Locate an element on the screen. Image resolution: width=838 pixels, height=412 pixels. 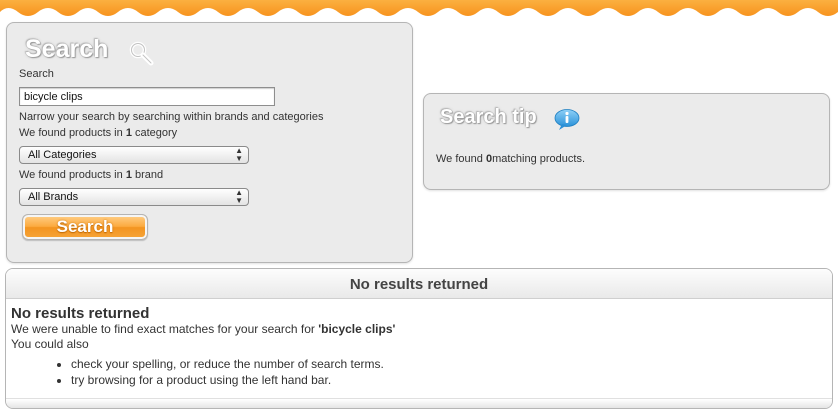
brand-count-suffix: brand is located at coordinates (147, 175).